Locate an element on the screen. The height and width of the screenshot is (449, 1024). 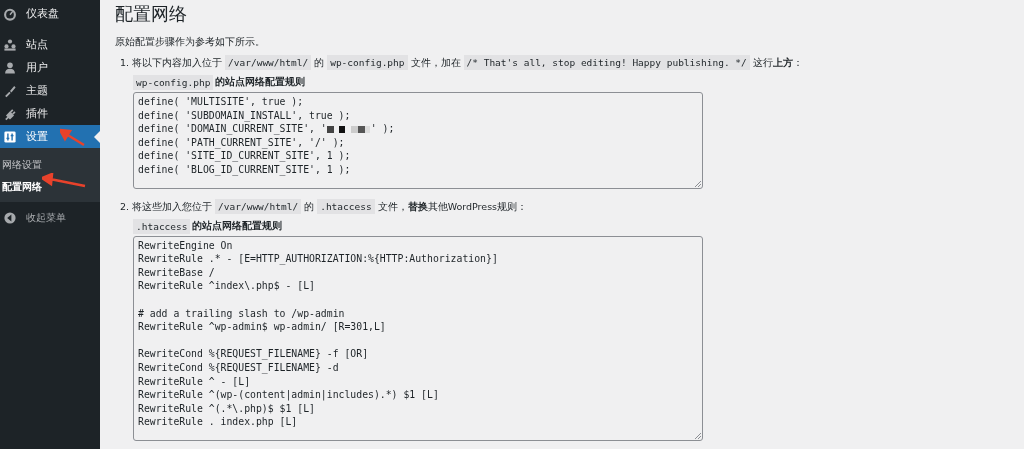
page-title: 配置网络 is located at coordinates (151, 14).